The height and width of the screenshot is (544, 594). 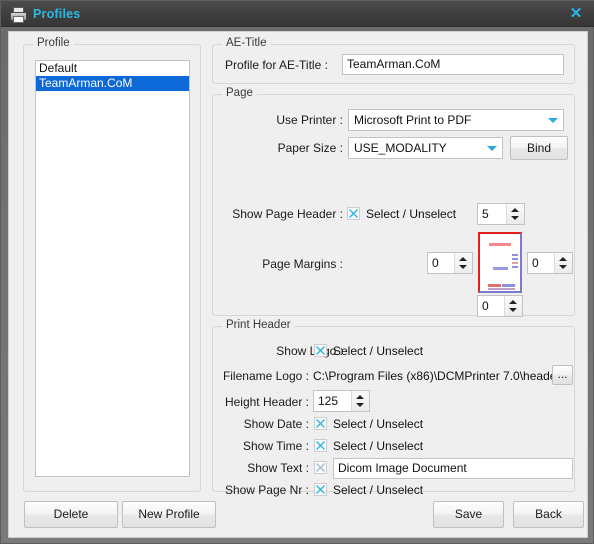 What do you see at coordinates (320, 489) in the screenshot?
I see `show-page-nr-checkbox` at bounding box center [320, 489].